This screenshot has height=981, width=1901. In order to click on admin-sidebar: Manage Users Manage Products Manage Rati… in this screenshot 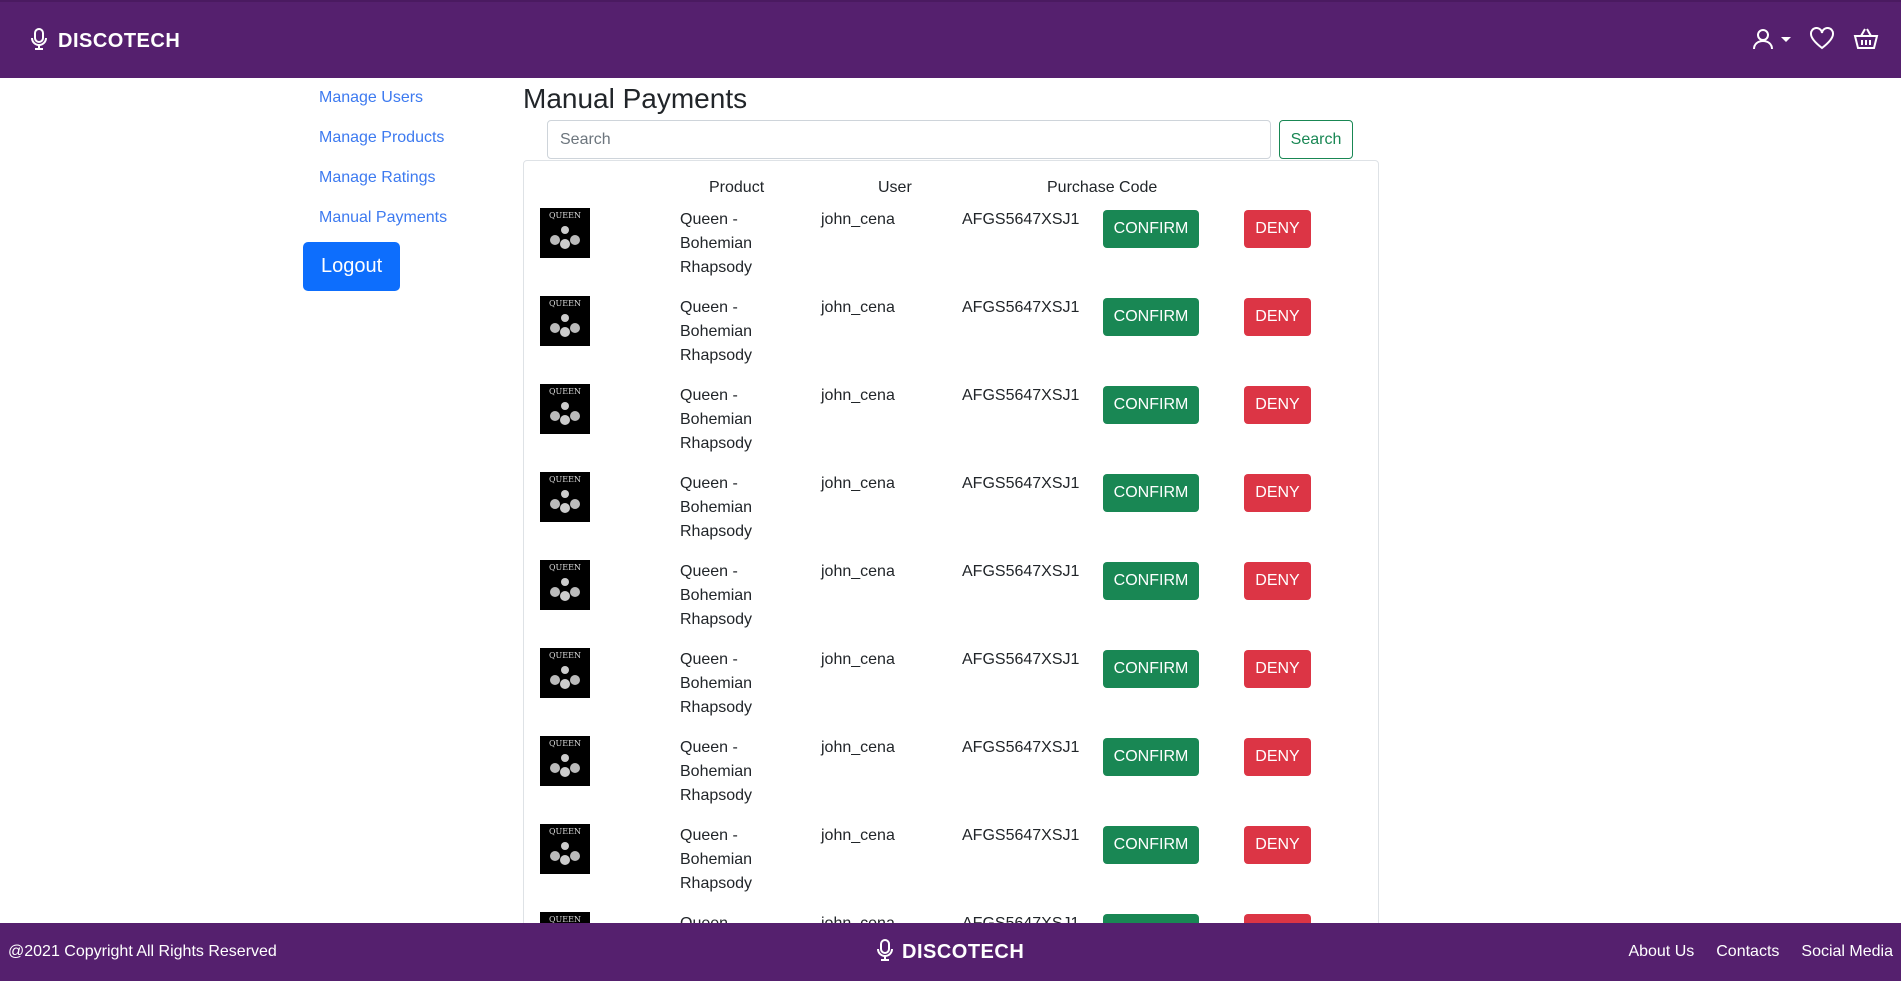, I will do `click(403, 184)`.